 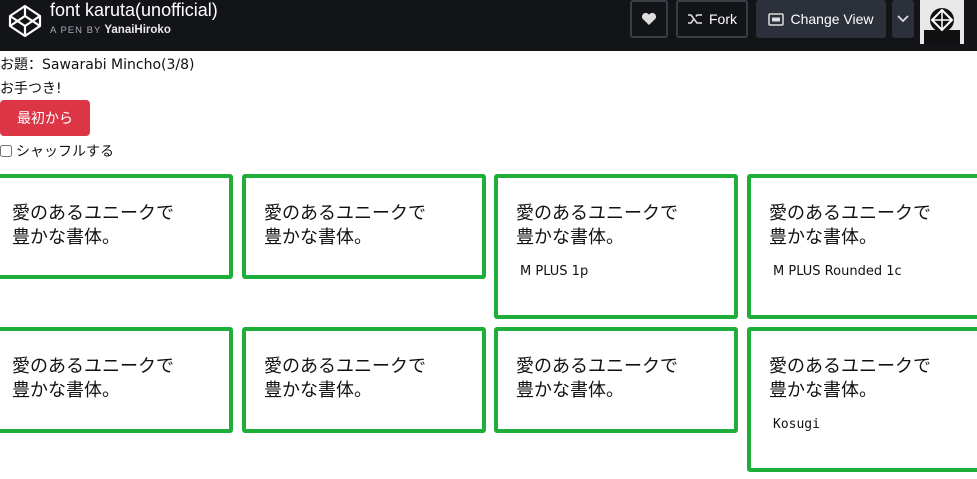 I want to click on restart-button: 最初から, so click(x=45, y=118).